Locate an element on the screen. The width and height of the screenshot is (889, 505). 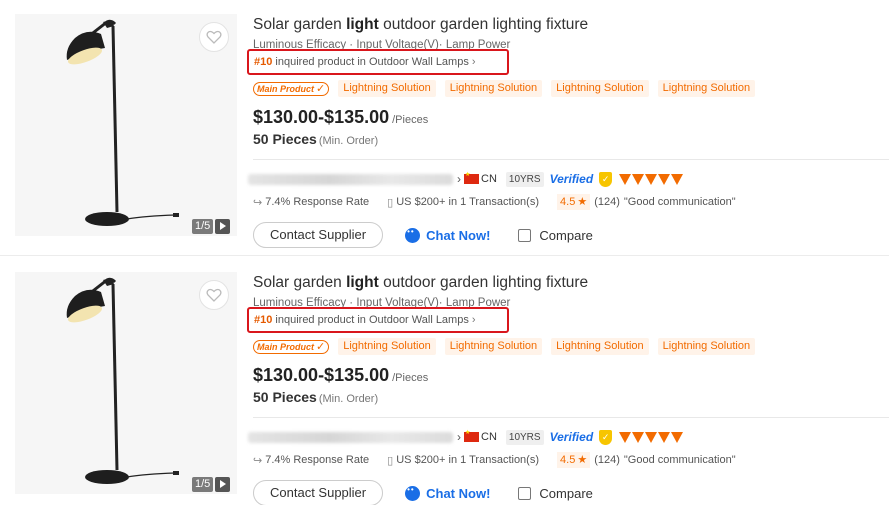
listing-separator is located at coordinates (444, 255).